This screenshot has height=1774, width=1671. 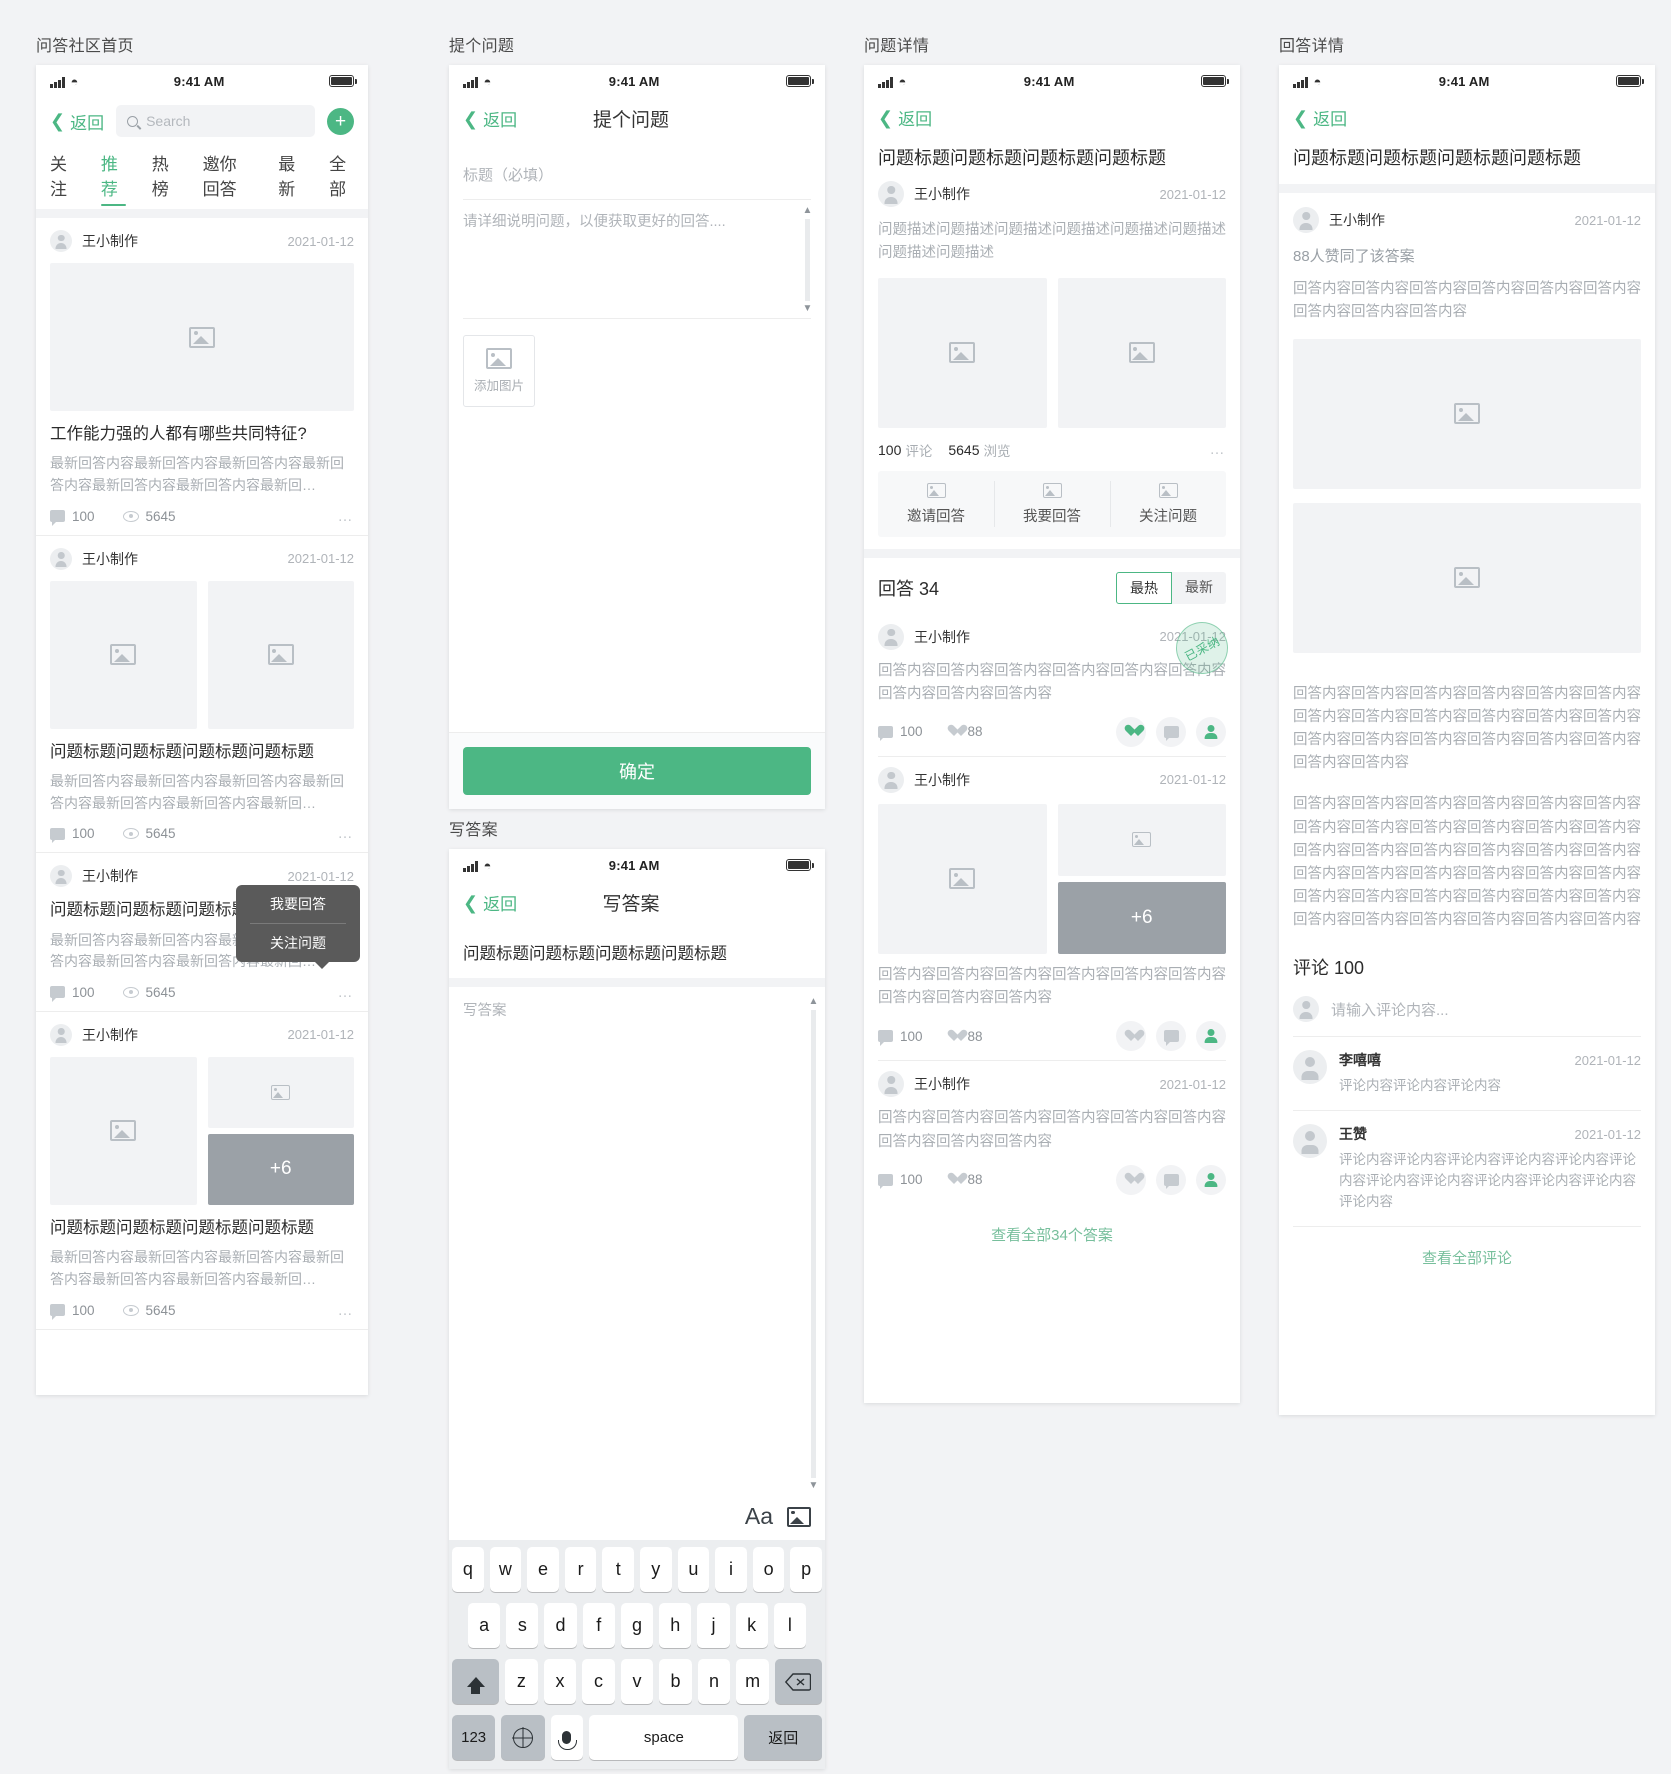 What do you see at coordinates (475, 1681) in the screenshot?
I see `shift-key` at bounding box center [475, 1681].